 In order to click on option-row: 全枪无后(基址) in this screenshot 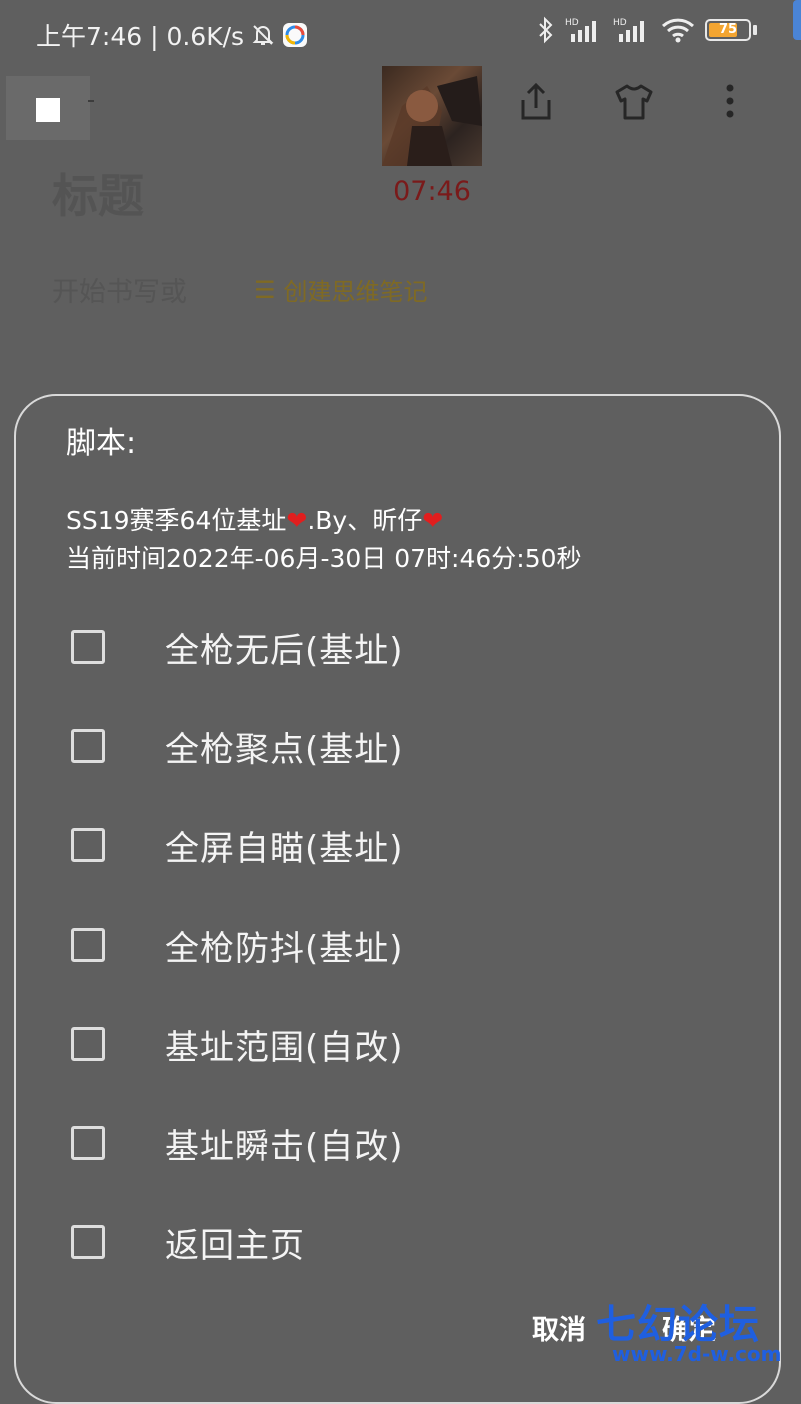, I will do `click(366, 647)`.